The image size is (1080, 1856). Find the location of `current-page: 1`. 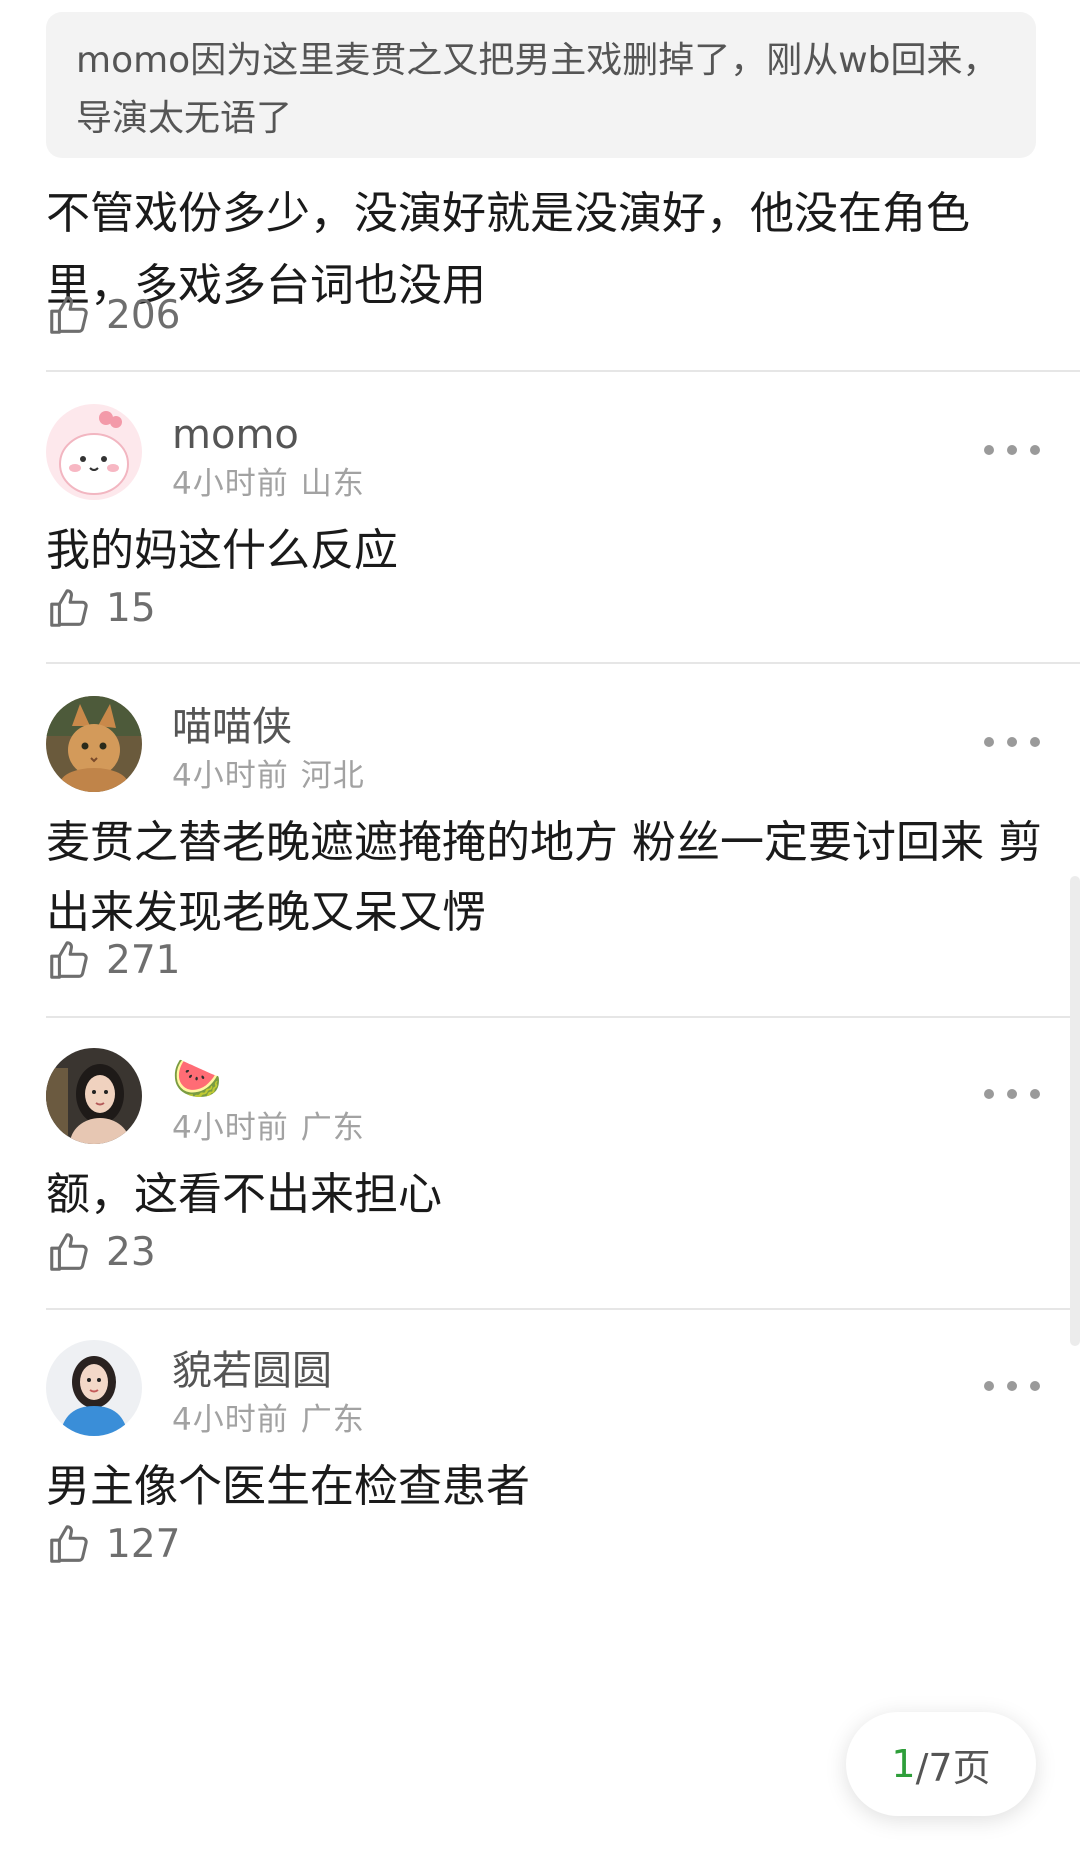

current-page: 1 is located at coordinates (903, 1764).